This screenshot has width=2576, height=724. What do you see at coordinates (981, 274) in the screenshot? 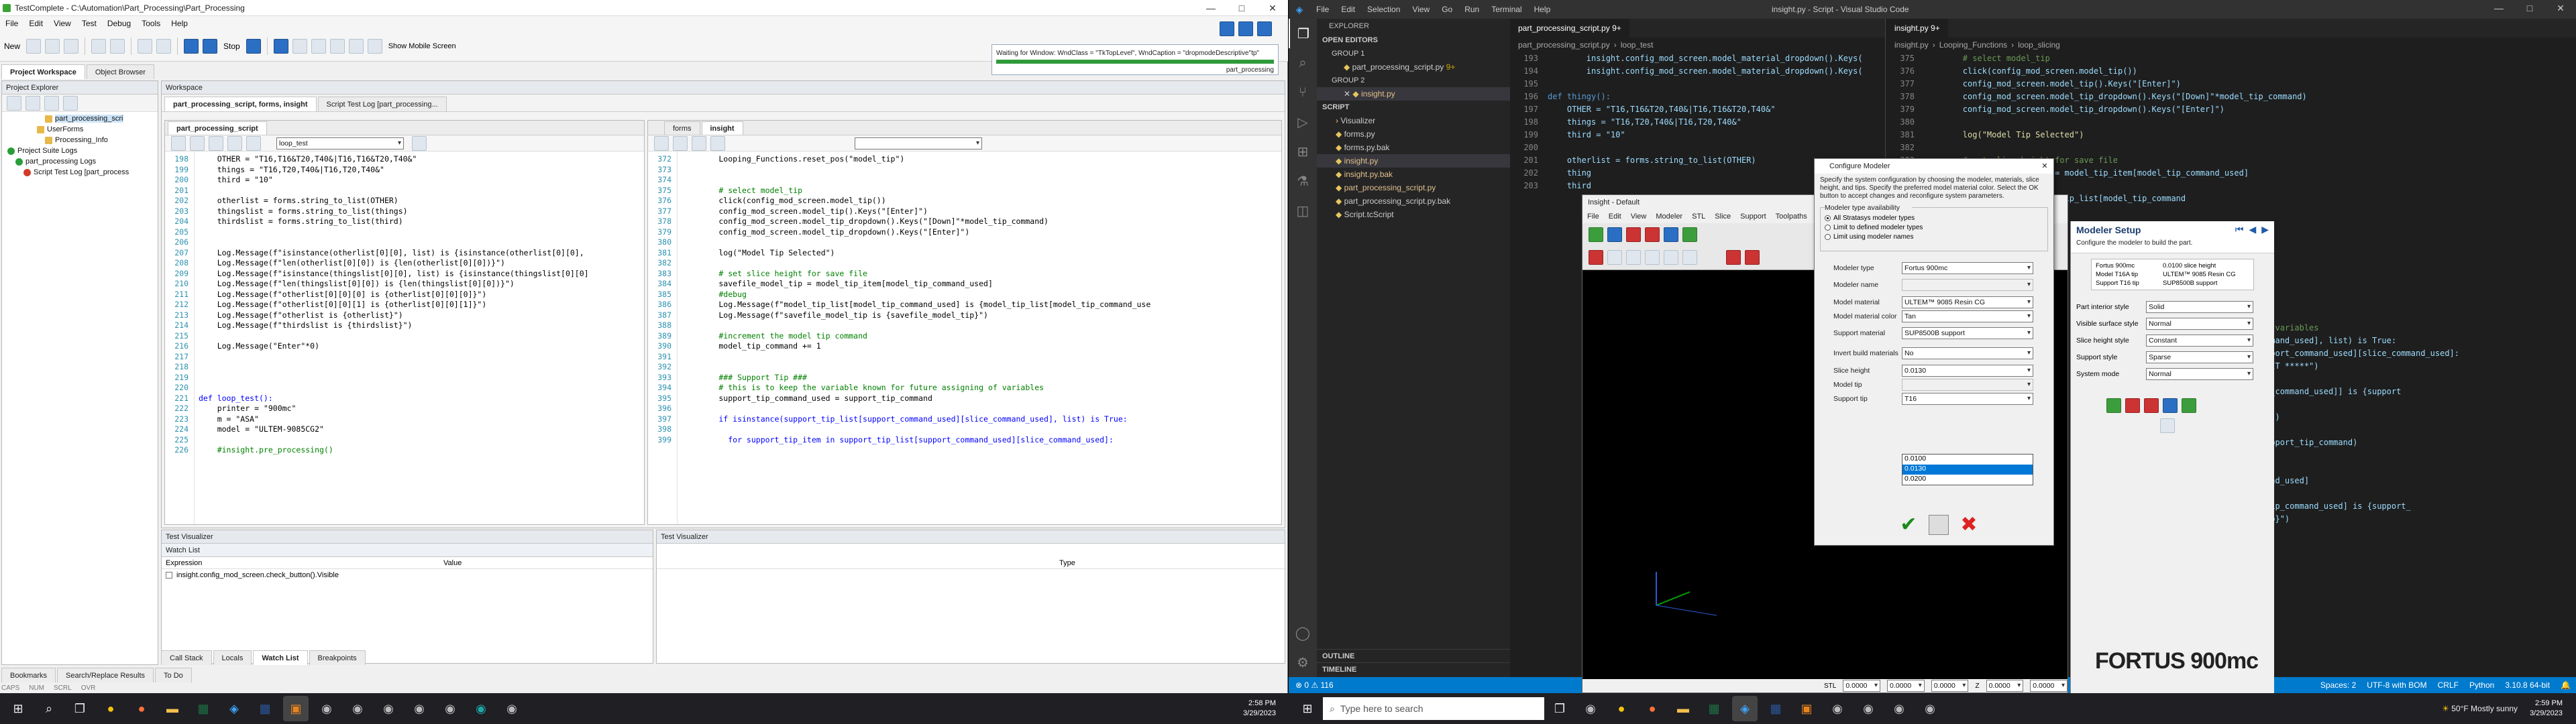
I see `code-line: # set slice height for save file` at bounding box center [981, 274].